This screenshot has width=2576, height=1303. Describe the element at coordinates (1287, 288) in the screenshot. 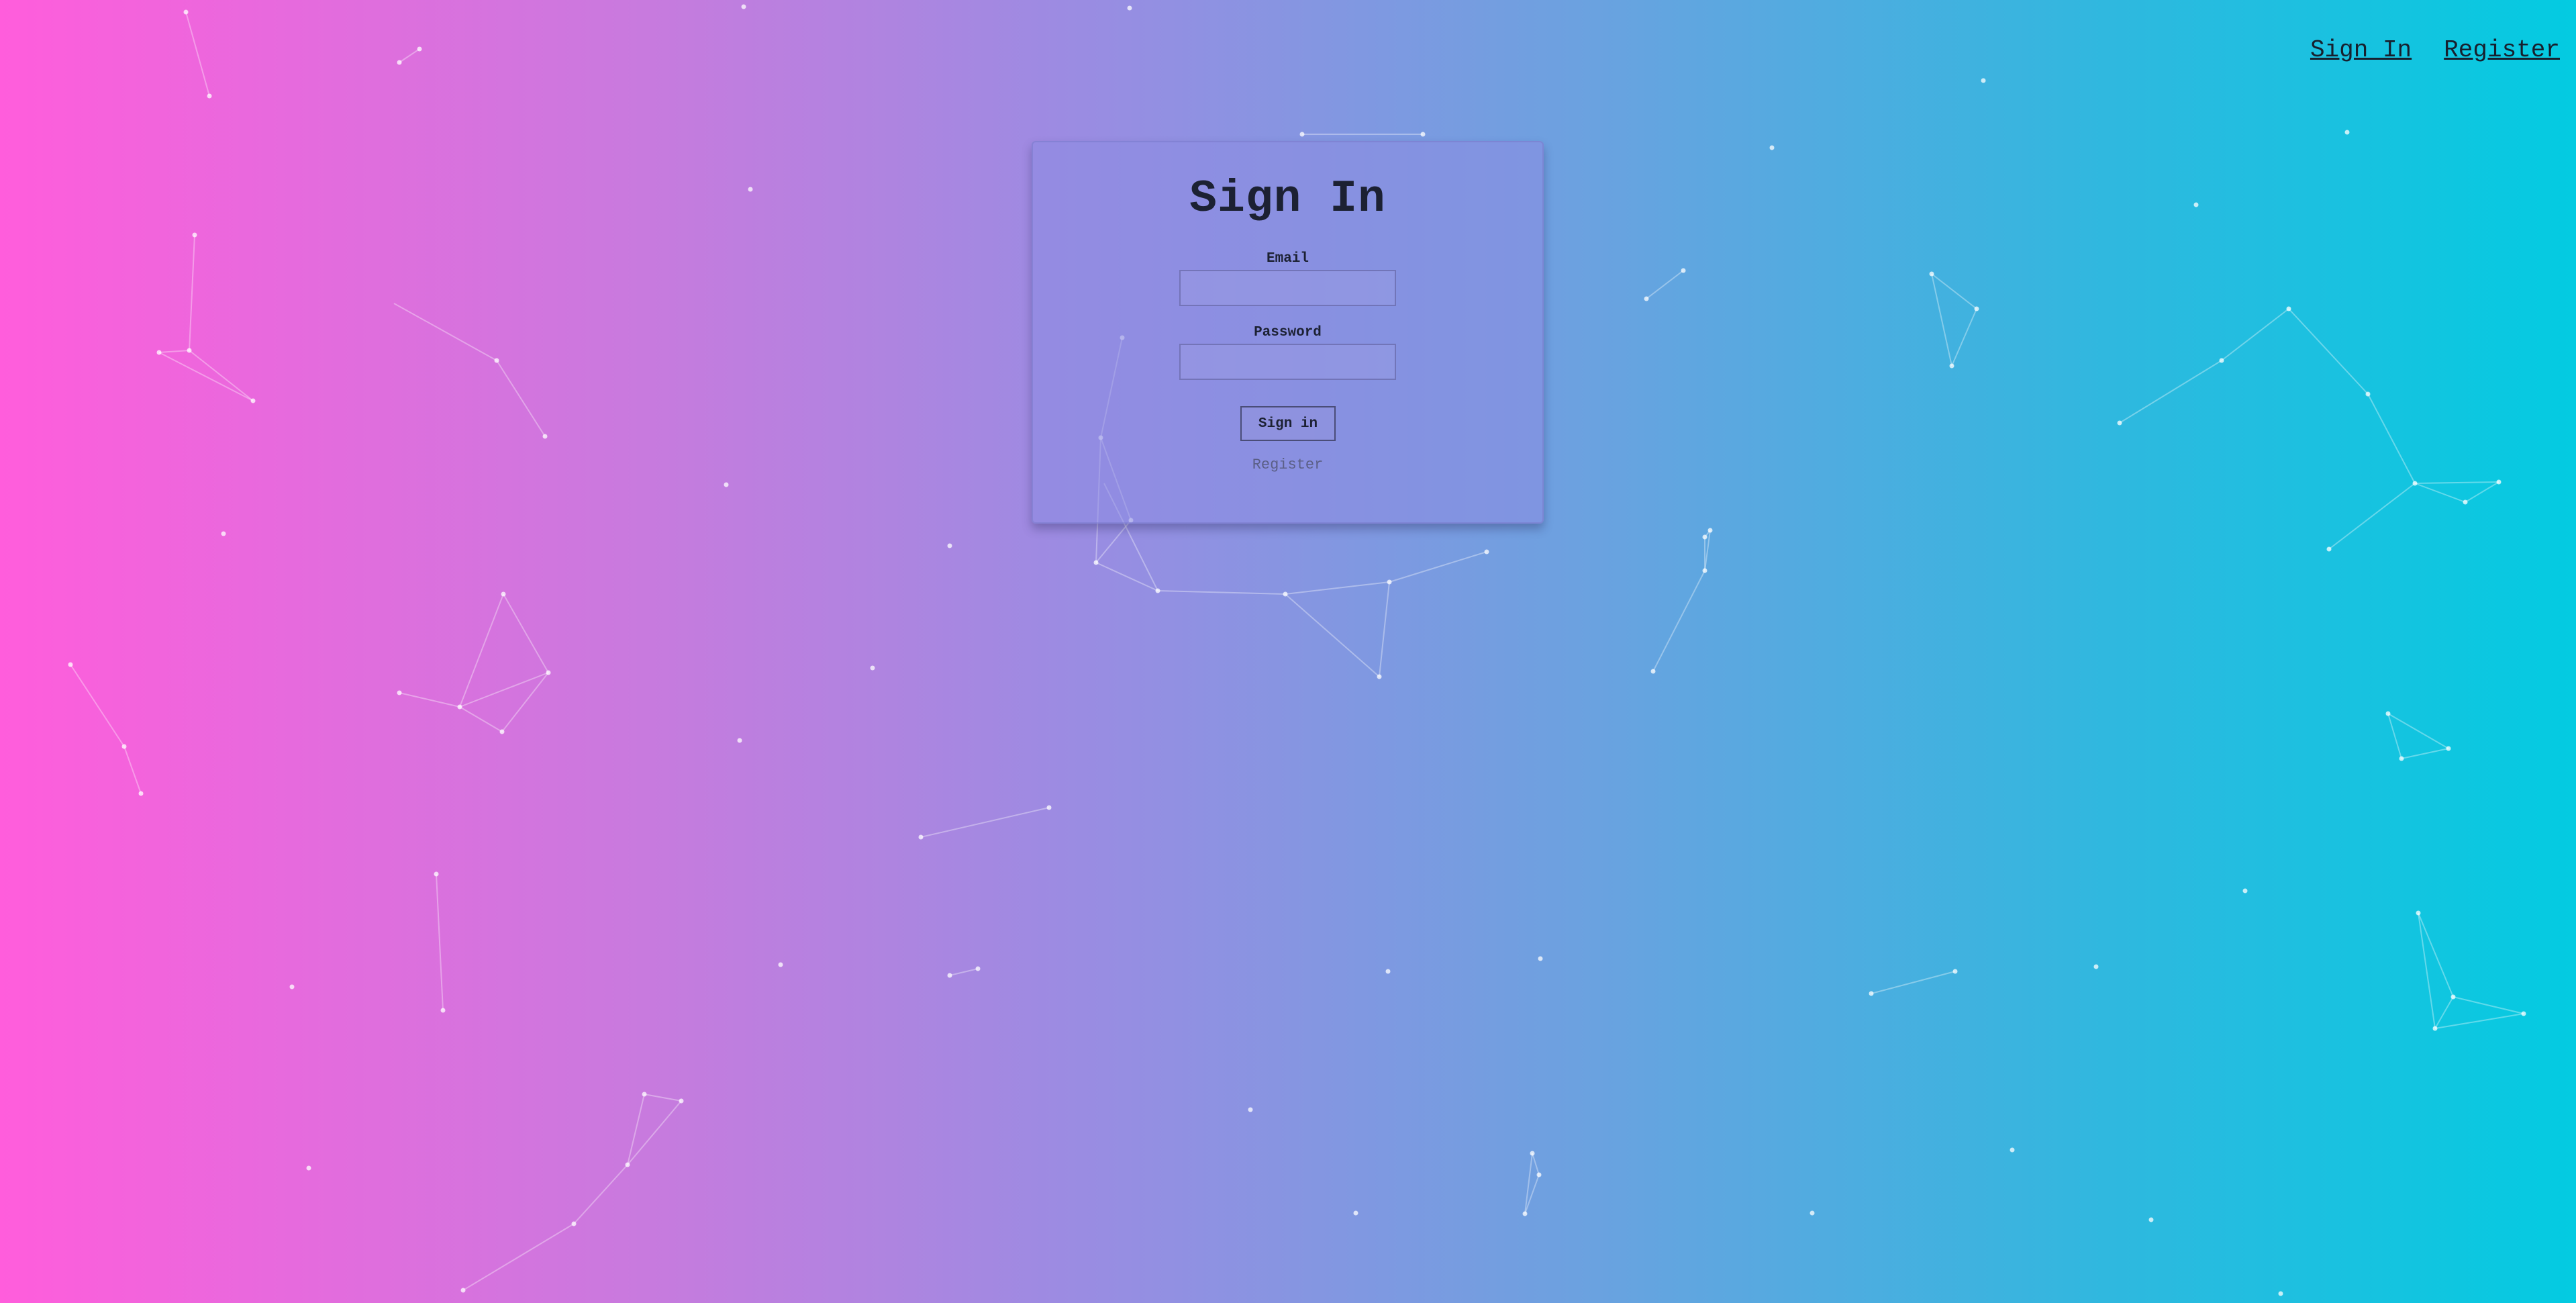

I see `email-field` at that location.